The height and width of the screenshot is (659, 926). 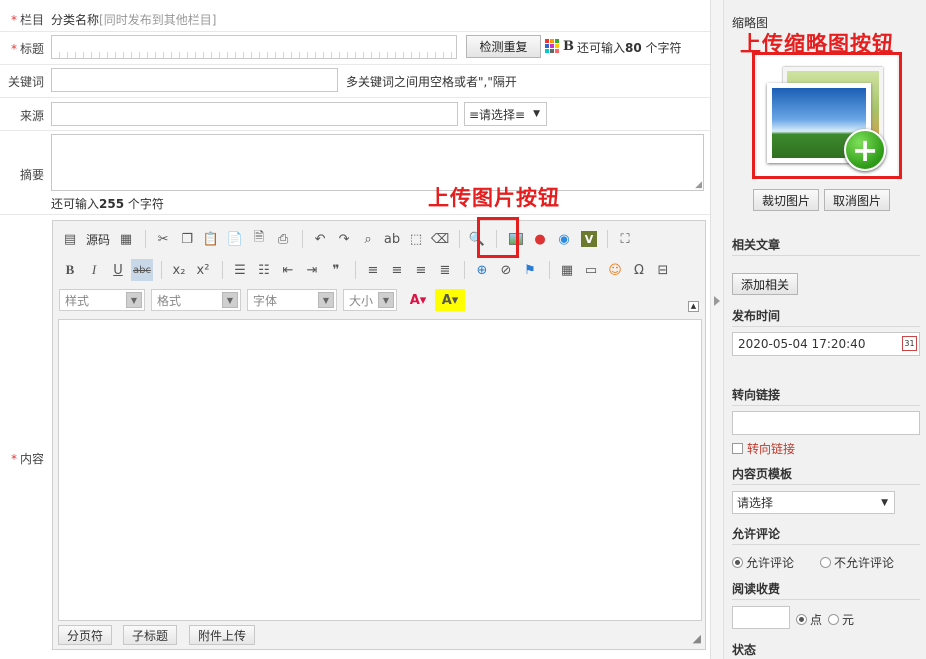 I want to click on remove-format-icon: ⌫, so click(x=440, y=239).